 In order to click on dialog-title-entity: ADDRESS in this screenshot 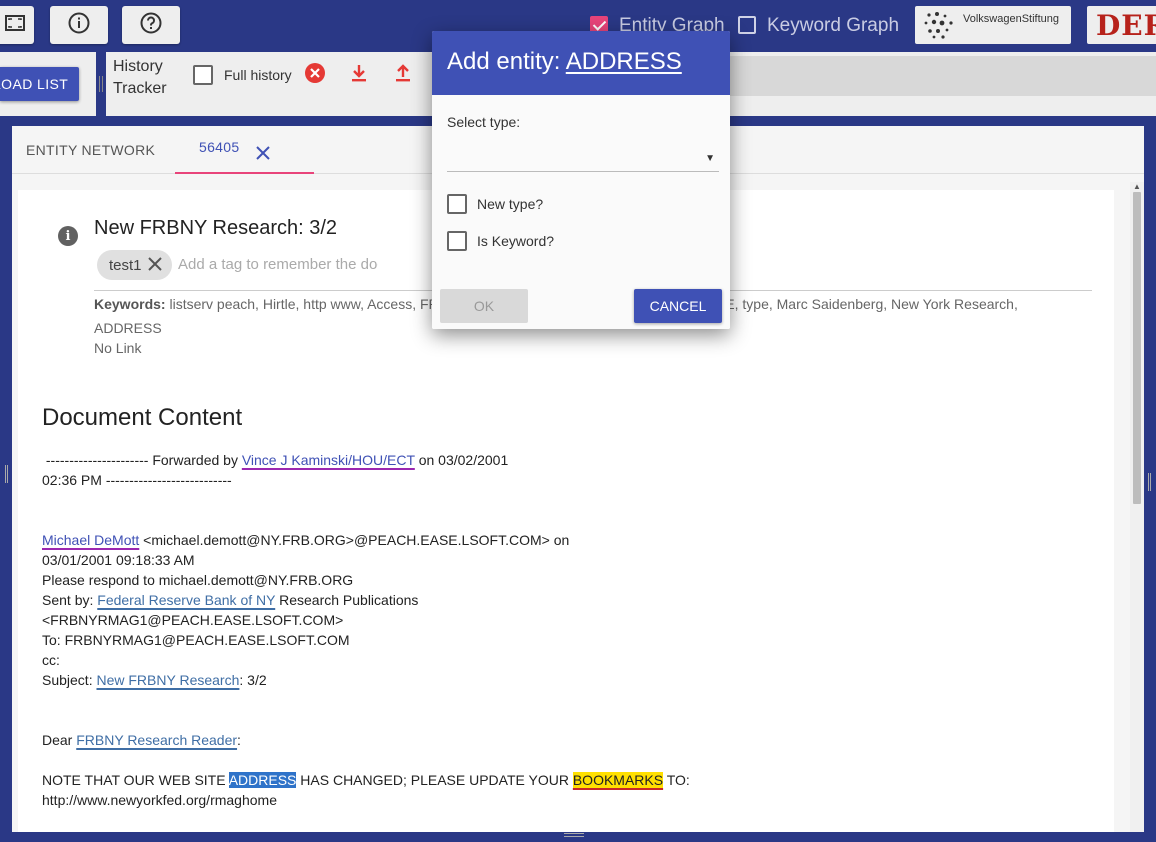, I will do `click(623, 61)`.